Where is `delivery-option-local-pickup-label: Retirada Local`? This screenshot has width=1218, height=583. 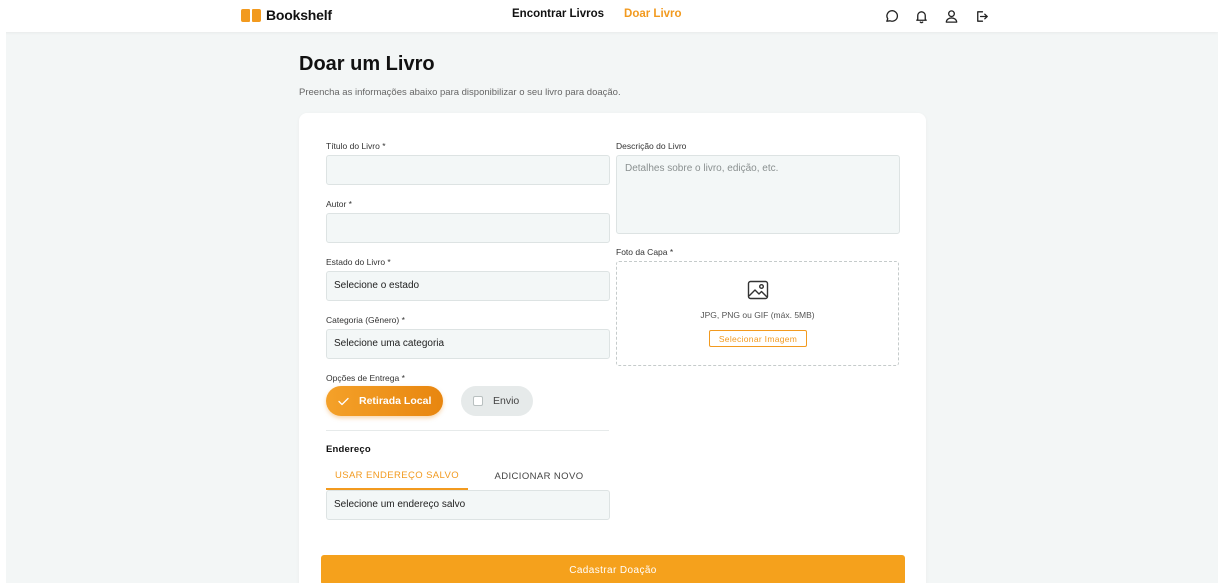 delivery-option-local-pickup-label: Retirada Local is located at coordinates (395, 401).